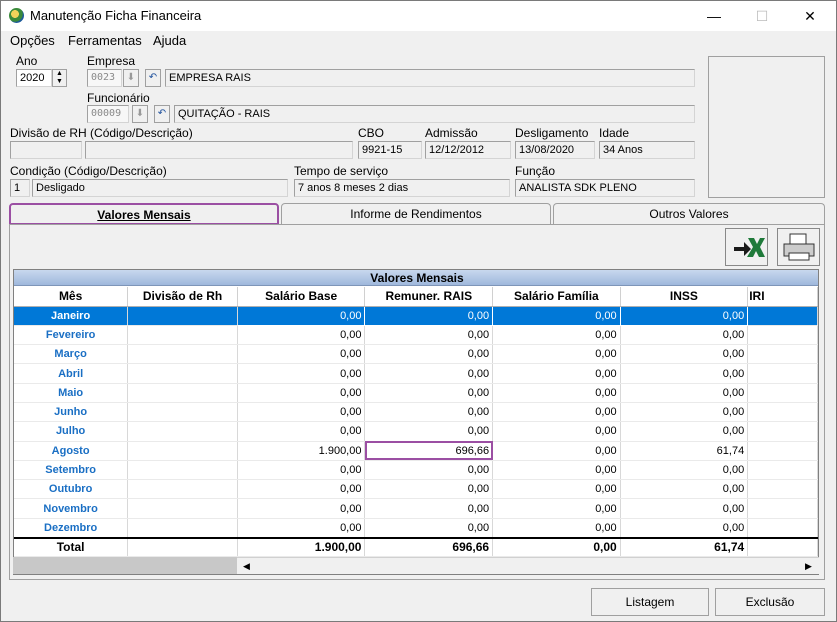  Describe the element at coordinates (810, 16) in the screenshot. I see `close-button: ✕` at that location.